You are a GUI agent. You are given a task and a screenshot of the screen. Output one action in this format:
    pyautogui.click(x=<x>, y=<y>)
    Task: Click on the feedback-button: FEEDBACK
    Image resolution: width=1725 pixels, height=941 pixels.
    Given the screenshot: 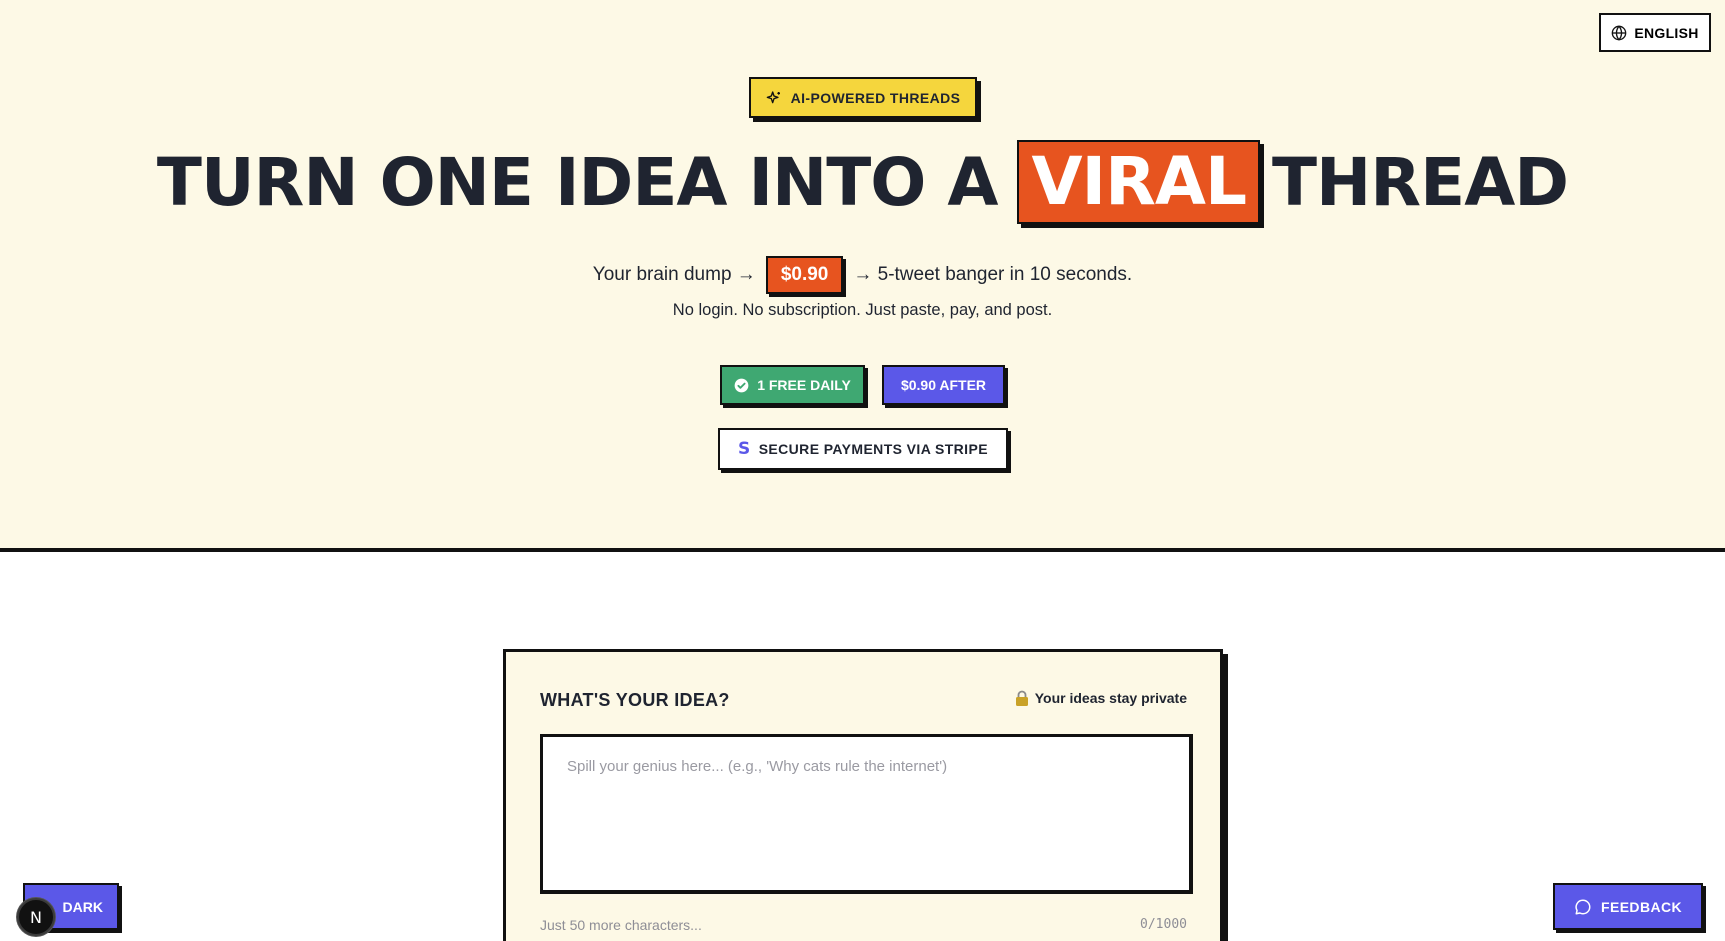 What is the action you would take?
    pyautogui.click(x=1628, y=906)
    